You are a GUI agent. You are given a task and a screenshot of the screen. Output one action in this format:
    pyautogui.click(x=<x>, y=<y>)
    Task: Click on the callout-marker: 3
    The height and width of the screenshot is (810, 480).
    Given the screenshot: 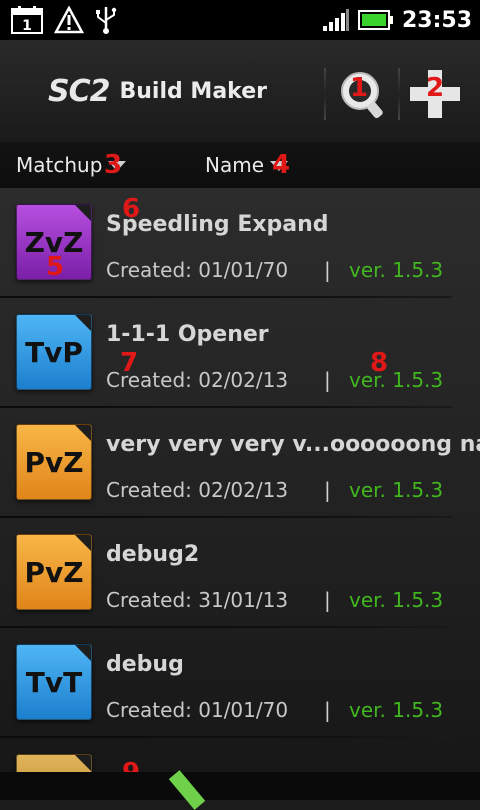 What is the action you would take?
    pyautogui.click(x=113, y=165)
    